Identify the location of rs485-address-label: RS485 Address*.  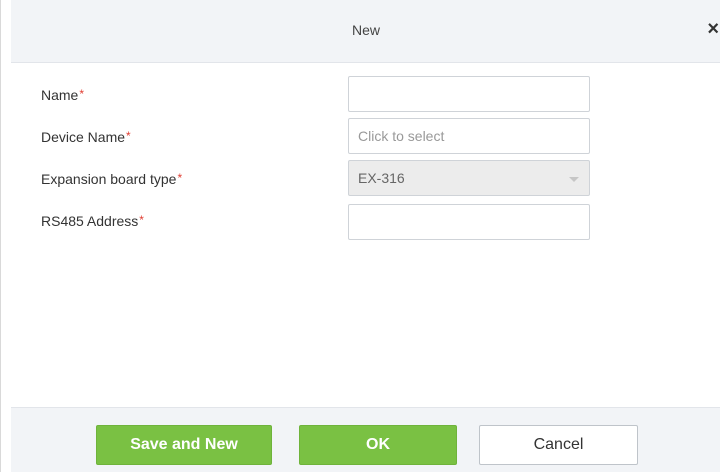
(92, 221).